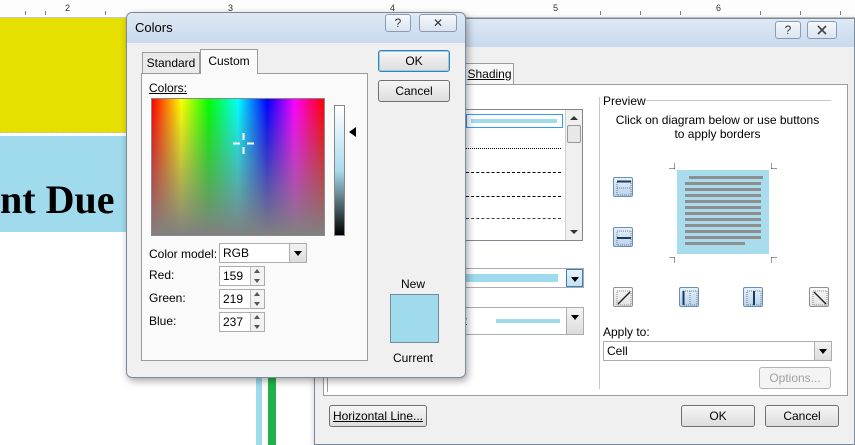 This screenshot has height=445, width=855. Describe the element at coordinates (68, 8) in the screenshot. I see `ruler-number: 2` at that location.